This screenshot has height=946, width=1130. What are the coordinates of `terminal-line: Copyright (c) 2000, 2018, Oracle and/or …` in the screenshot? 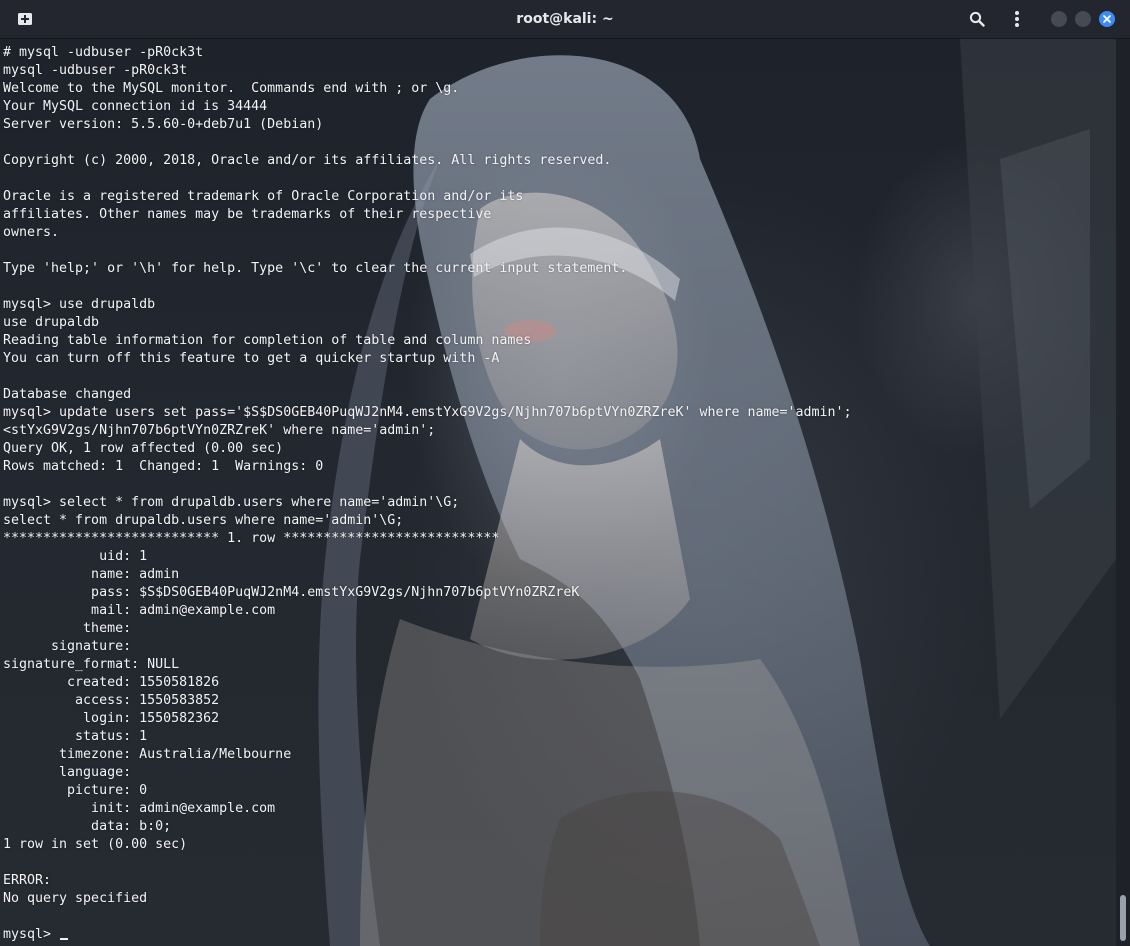 It's located at (427, 161).